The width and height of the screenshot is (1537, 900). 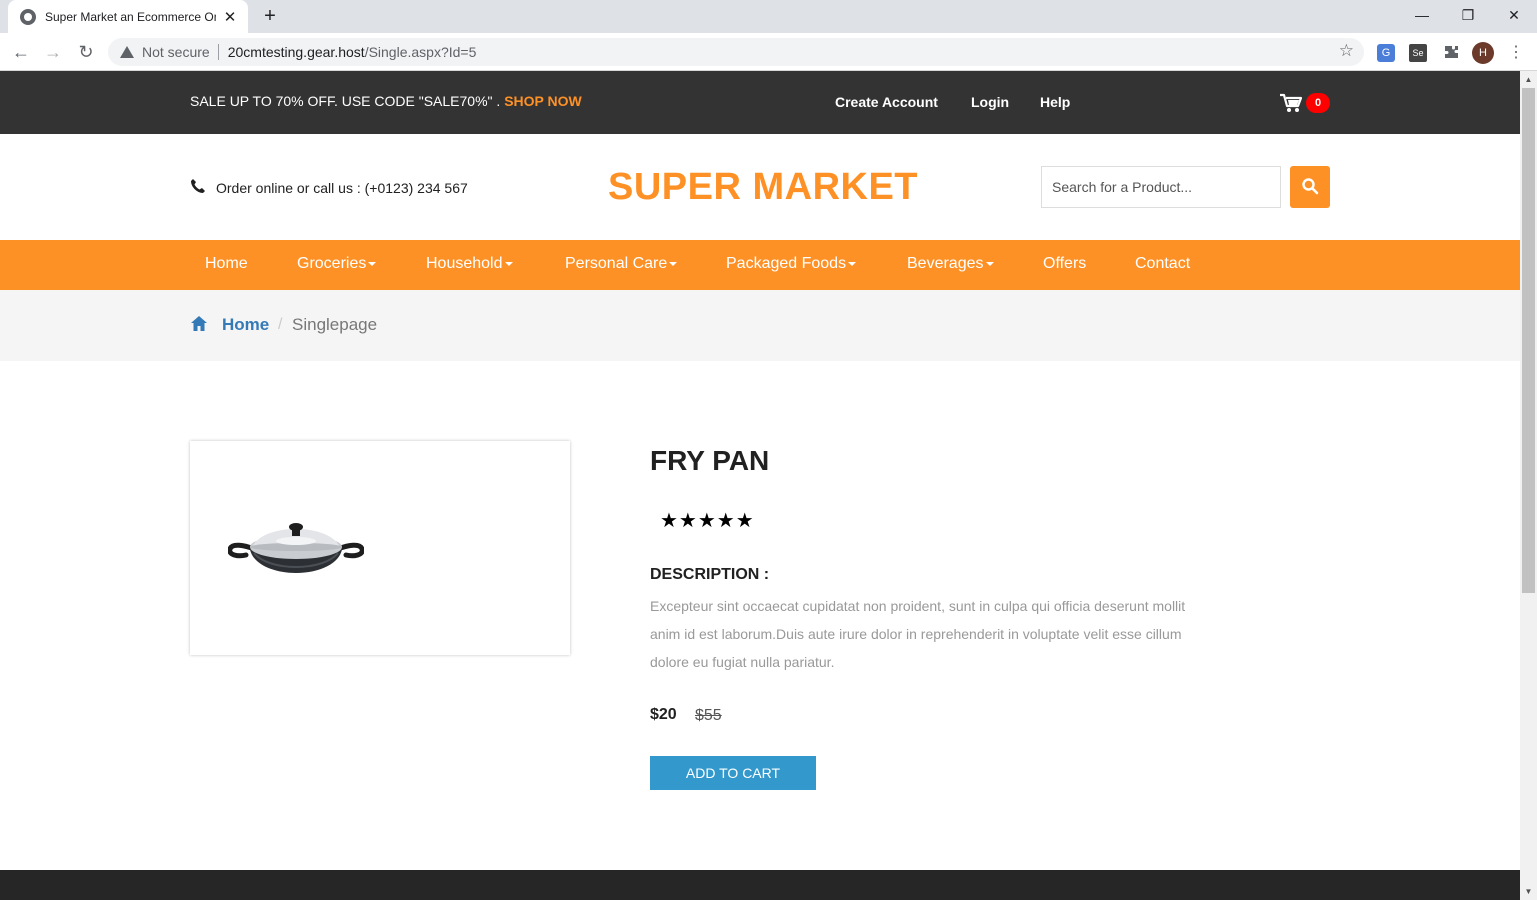 I want to click on scroll-down-arrow-icon: ▼, so click(x=1528, y=891).